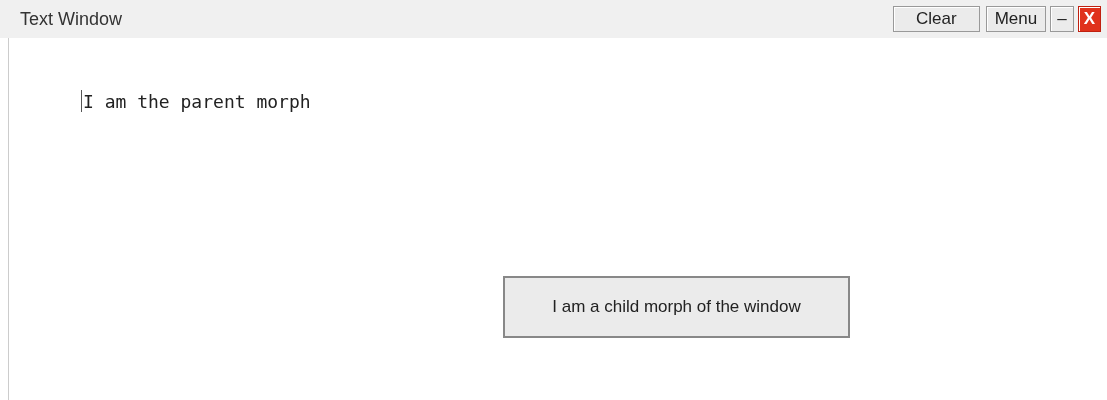 The height and width of the screenshot is (400, 1107). I want to click on child-morph: I am a child morph of the window, so click(676, 307).